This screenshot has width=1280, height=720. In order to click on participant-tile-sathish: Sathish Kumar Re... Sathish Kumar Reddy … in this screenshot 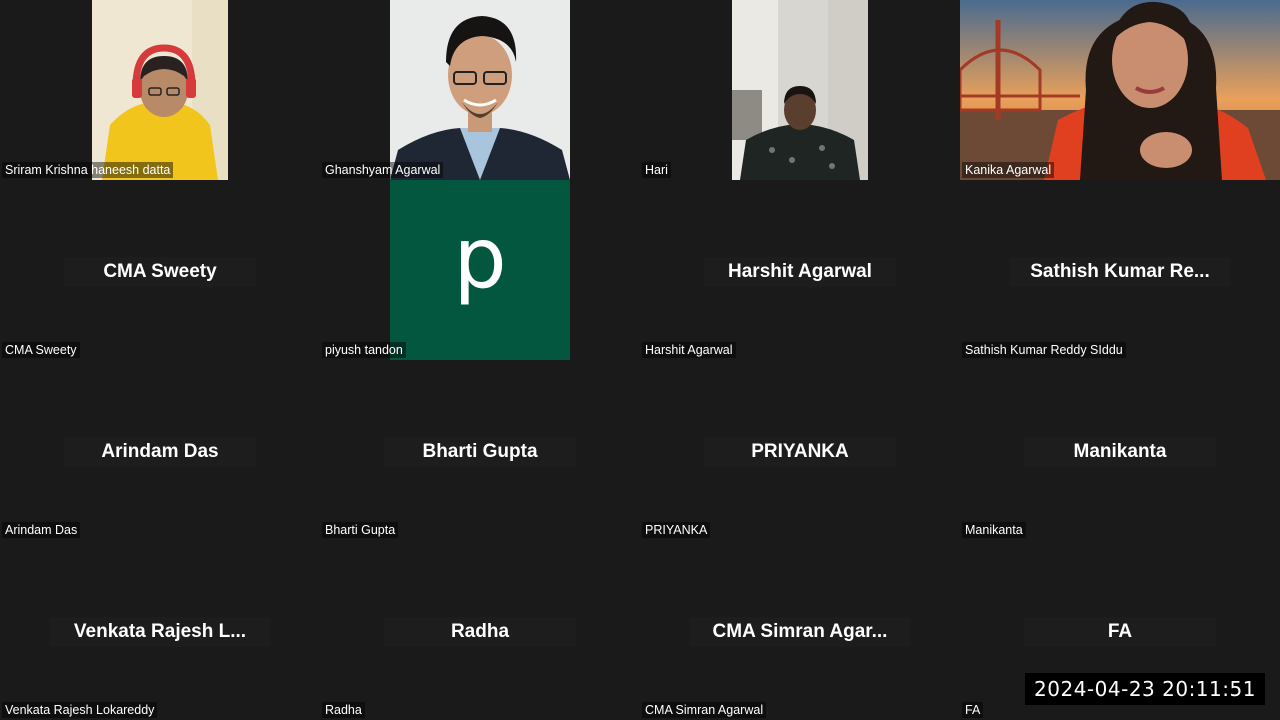, I will do `click(1120, 270)`.